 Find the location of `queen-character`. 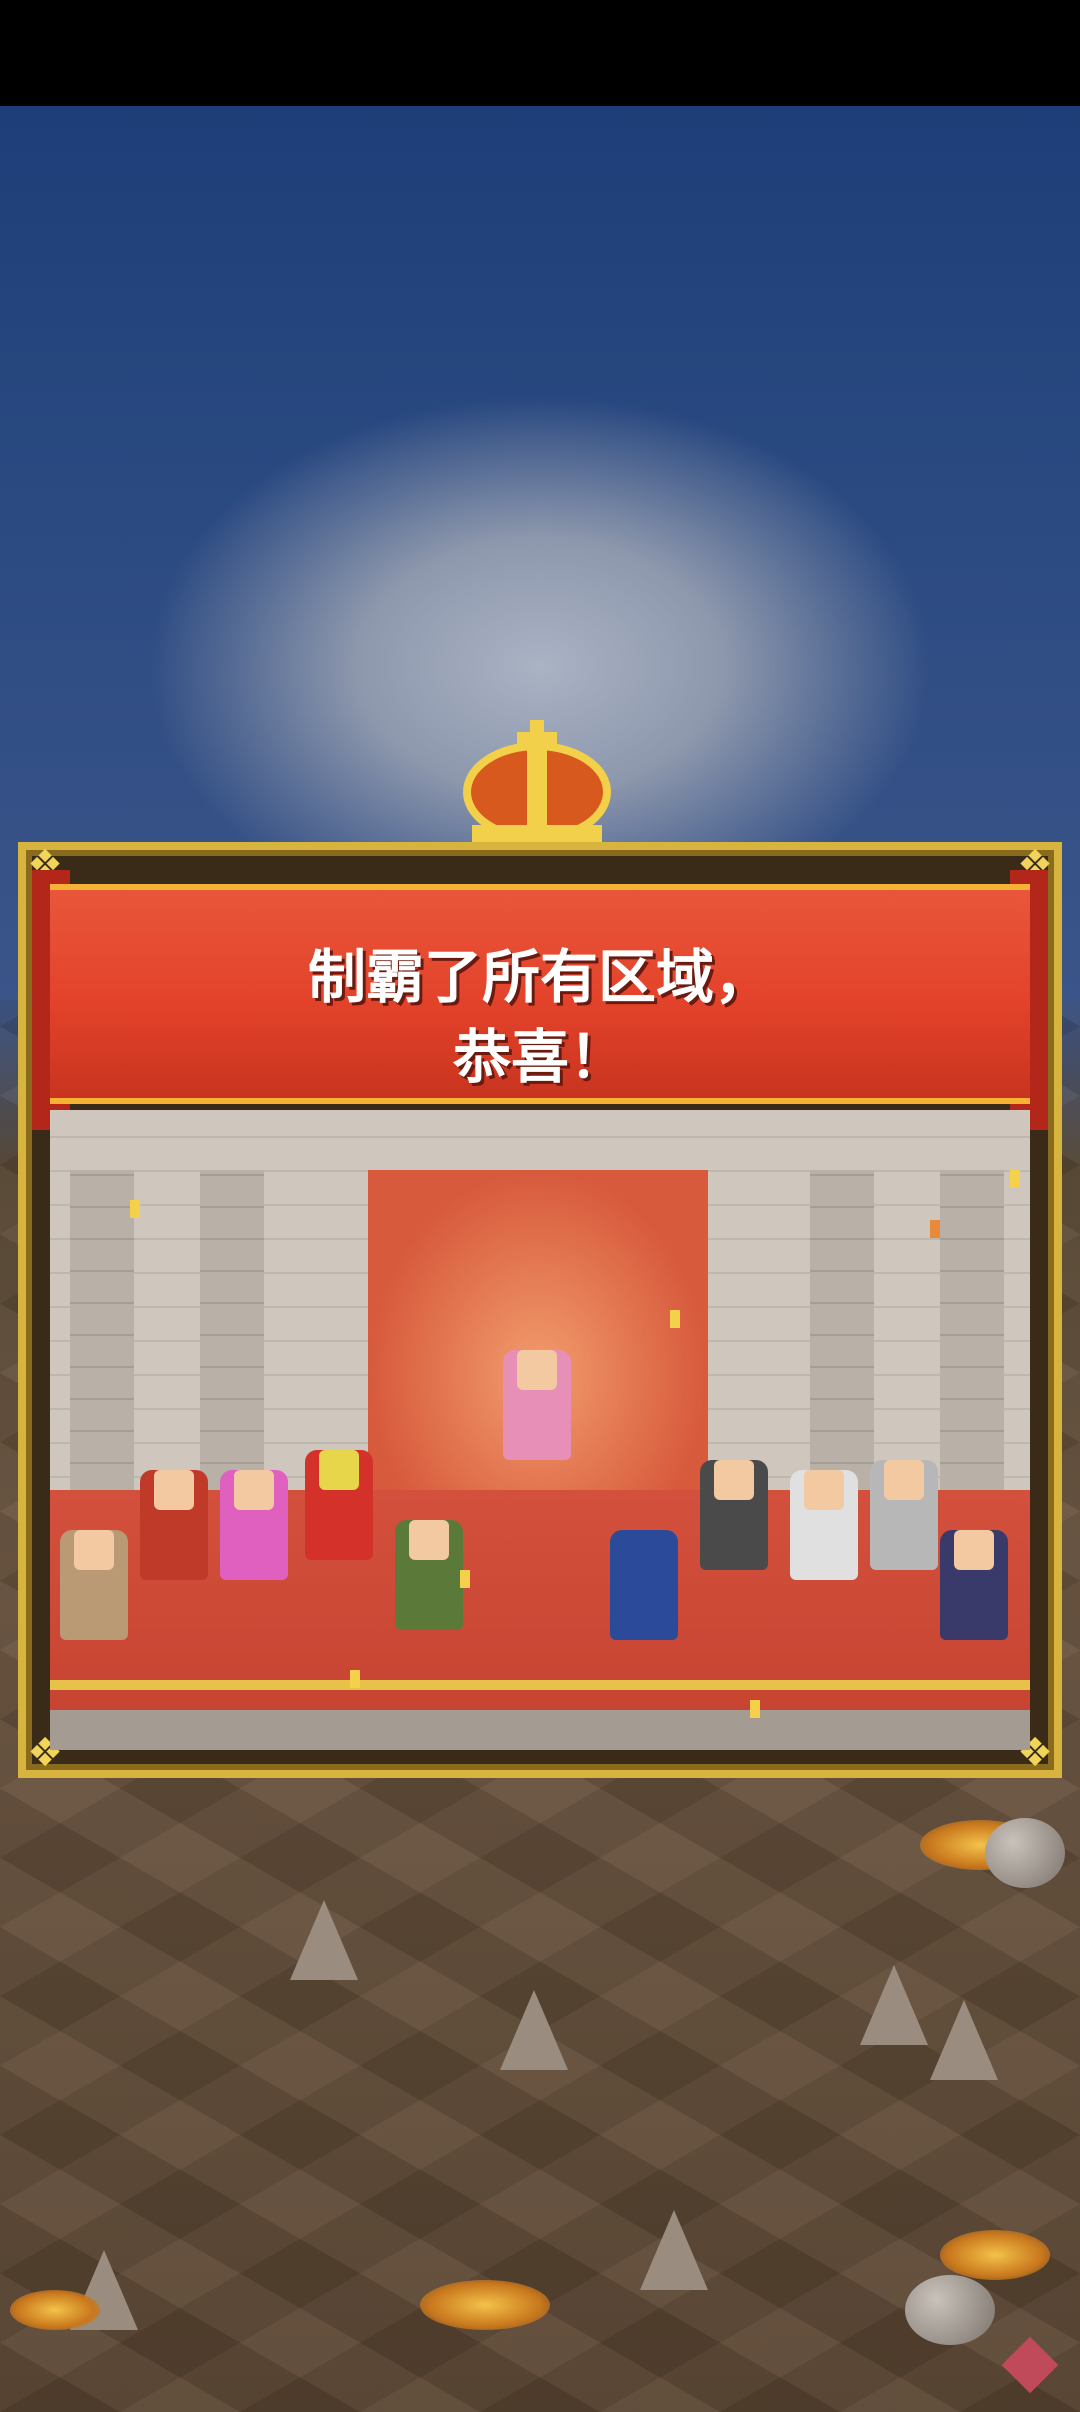

queen-character is located at coordinates (537, 1405).